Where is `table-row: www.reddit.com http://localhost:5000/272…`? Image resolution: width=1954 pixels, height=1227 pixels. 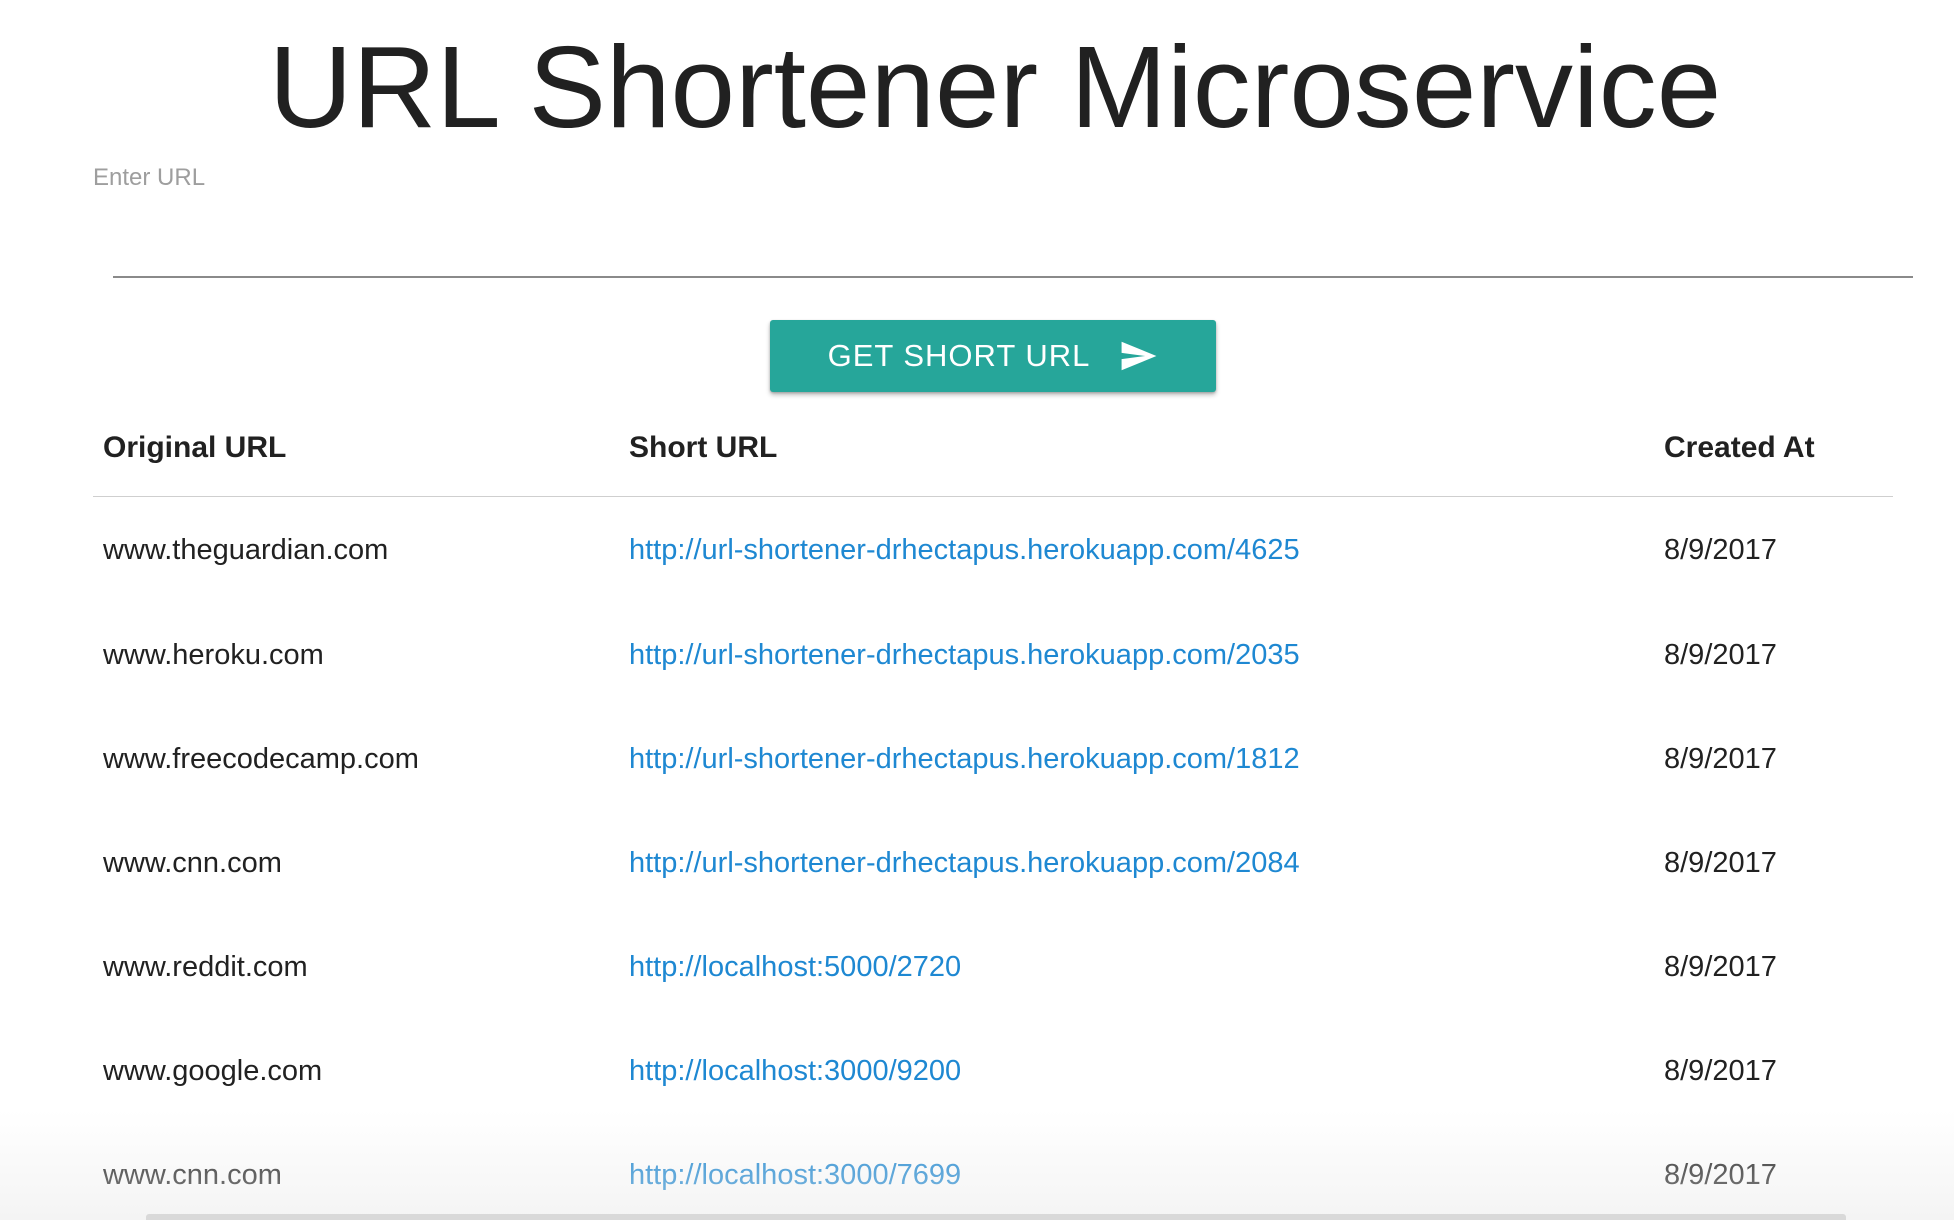 table-row: www.reddit.com http://localhost:5000/272… is located at coordinates (993, 967).